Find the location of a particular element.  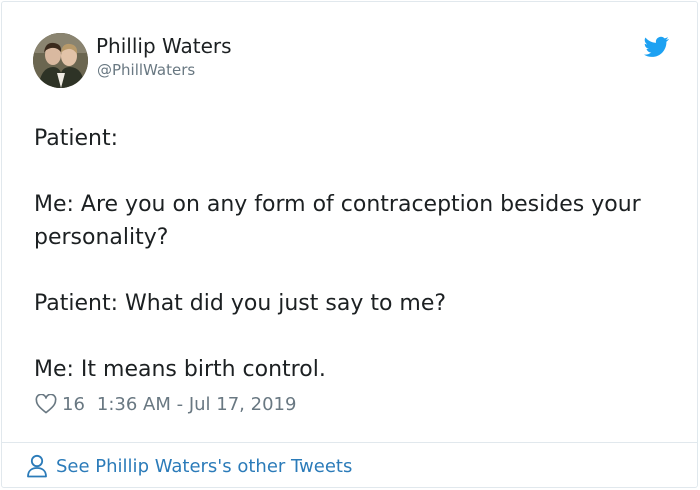

see-other-tweets-link: See Phillip Waters's other Tweets is located at coordinates (189, 466).